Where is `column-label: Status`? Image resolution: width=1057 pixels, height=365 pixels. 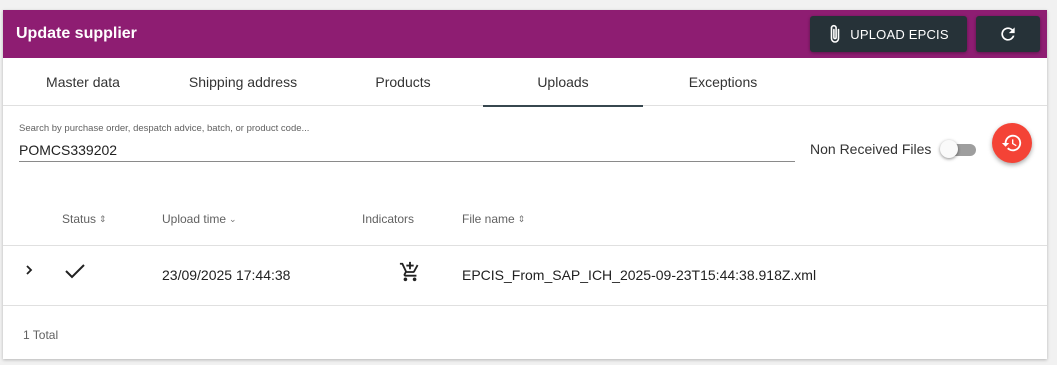 column-label: Status is located at coordinates (79, 219).